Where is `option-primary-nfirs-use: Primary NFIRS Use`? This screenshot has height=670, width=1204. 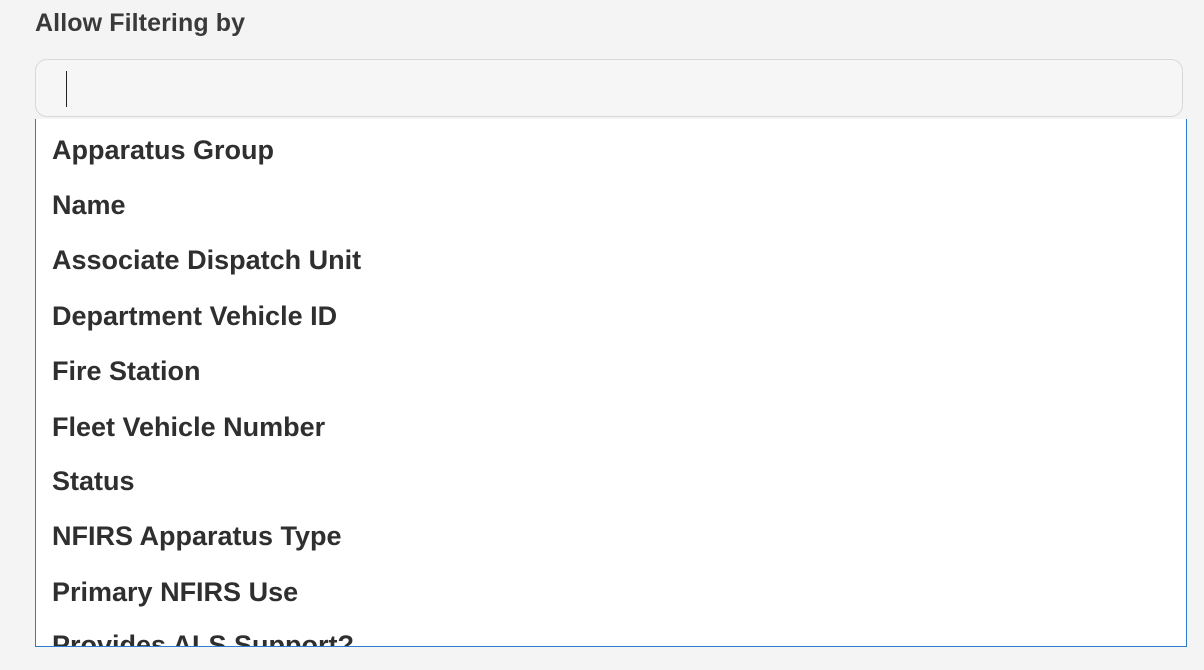 option-primary-nfirs-use: Primary NFIRS Use is located at coordinates (175, 592).